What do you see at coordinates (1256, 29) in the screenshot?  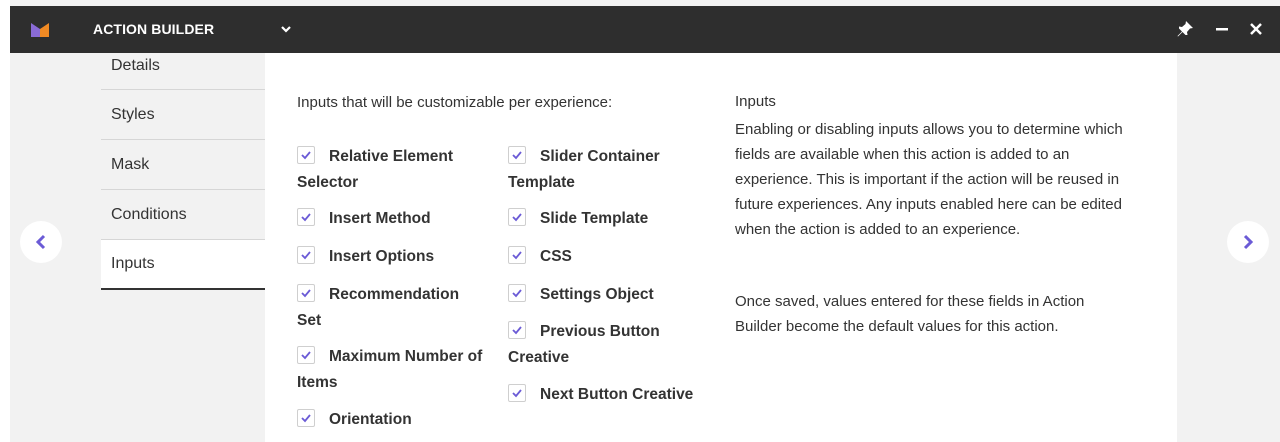 I see `close-icon` at bounding box center [1256, 29].